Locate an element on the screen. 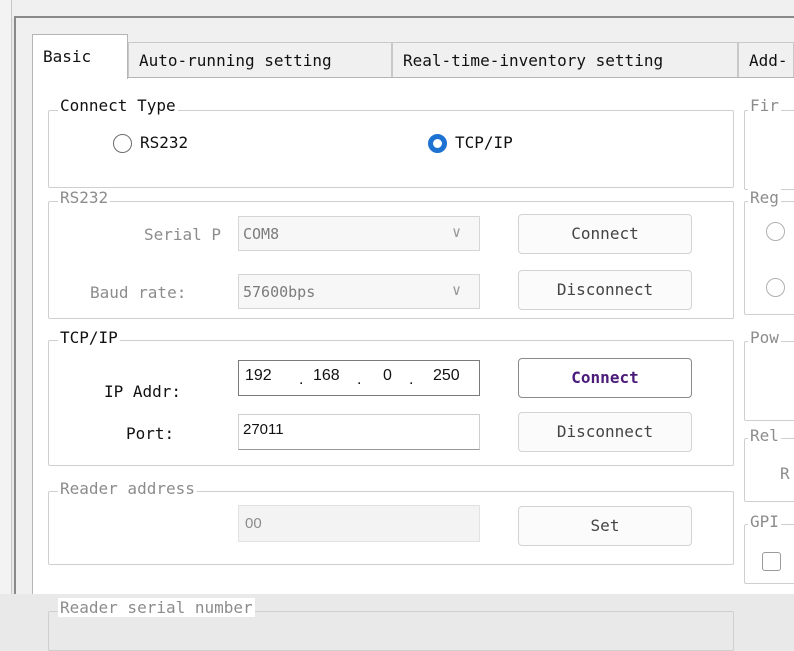 This screenshot has height=651, width=794. serial-port-label: Serial P is located at coordinates (183, 234).